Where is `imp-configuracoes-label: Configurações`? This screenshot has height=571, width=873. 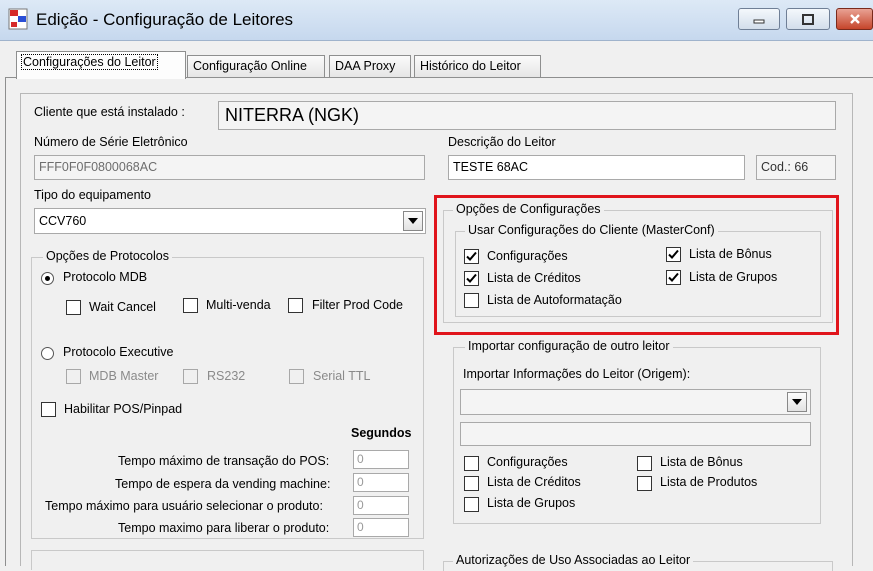 imp-configuracoes-label: Configurações is located at coordinates (527, 462).